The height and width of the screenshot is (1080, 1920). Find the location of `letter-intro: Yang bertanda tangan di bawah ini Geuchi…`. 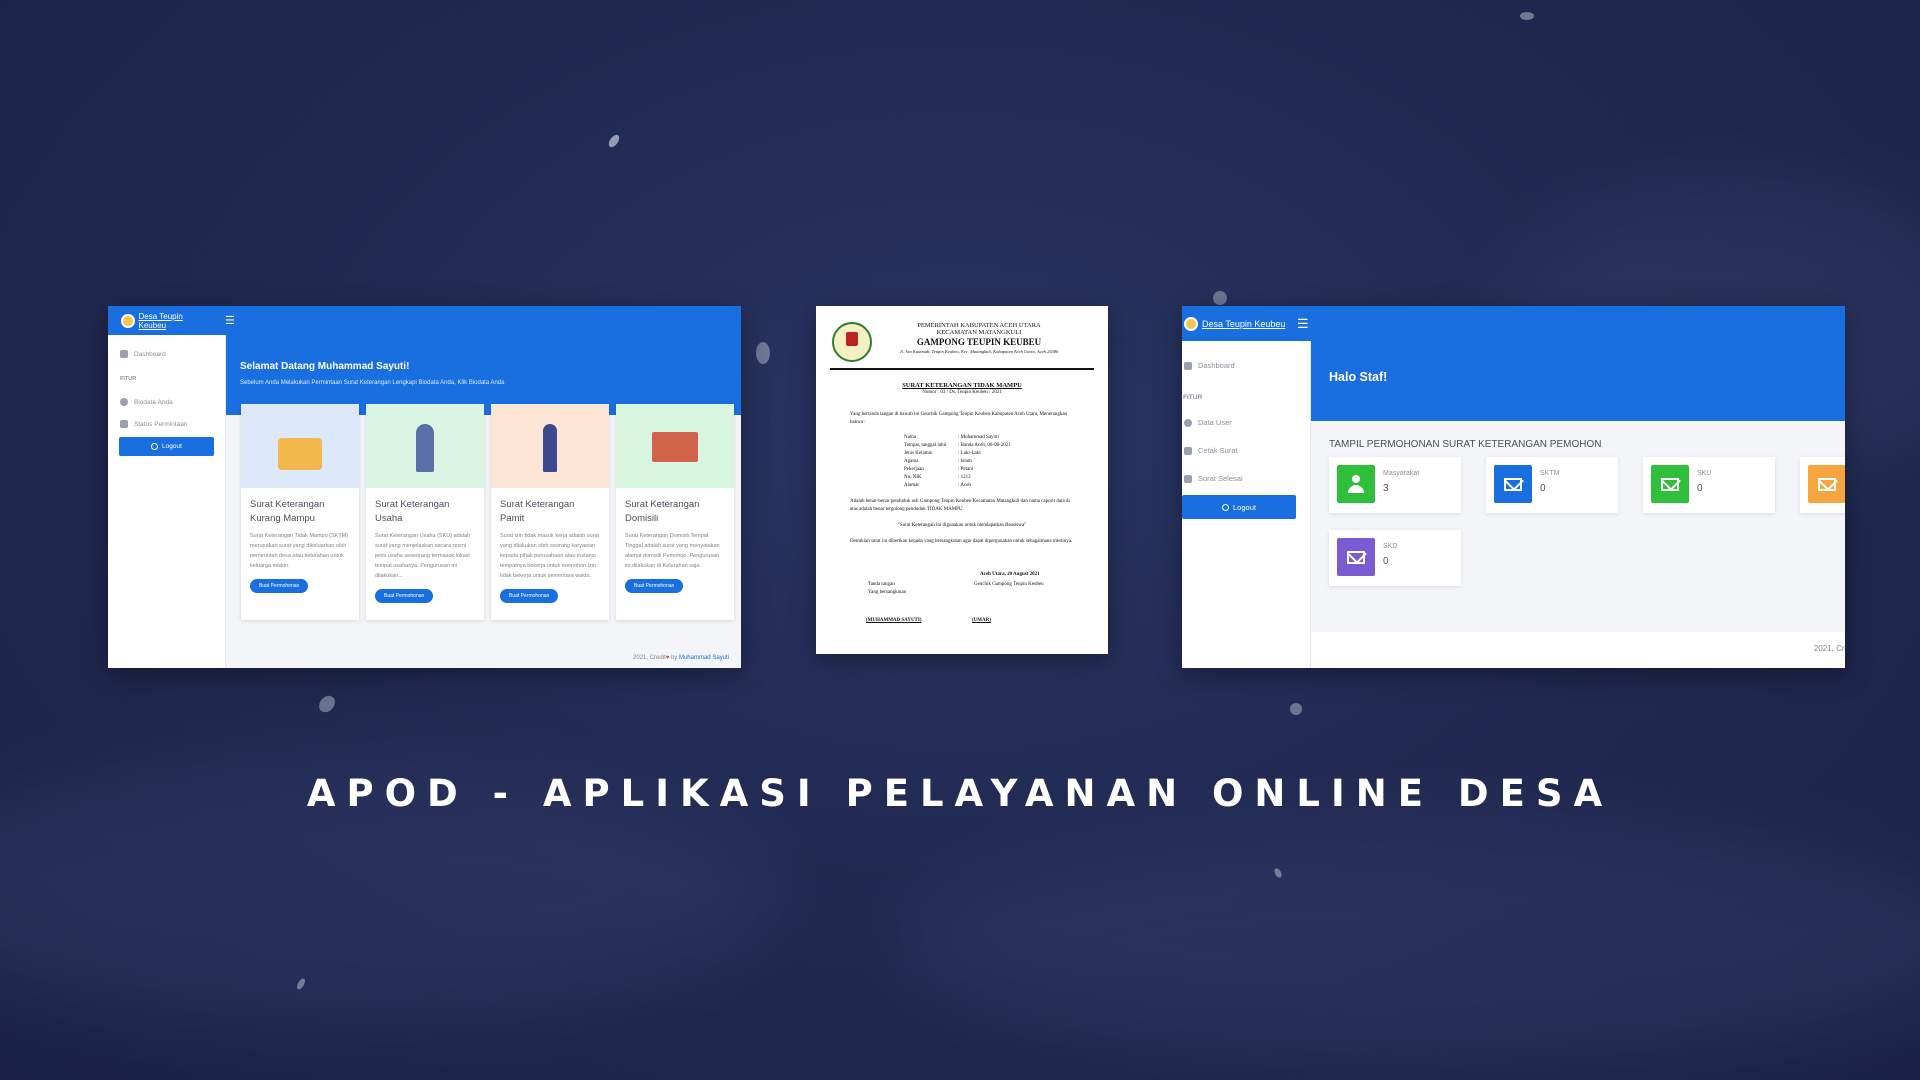

letter-intro: Yang bertanda tangan di bawah ini Geuchi… is located at coordinates (959, 418).